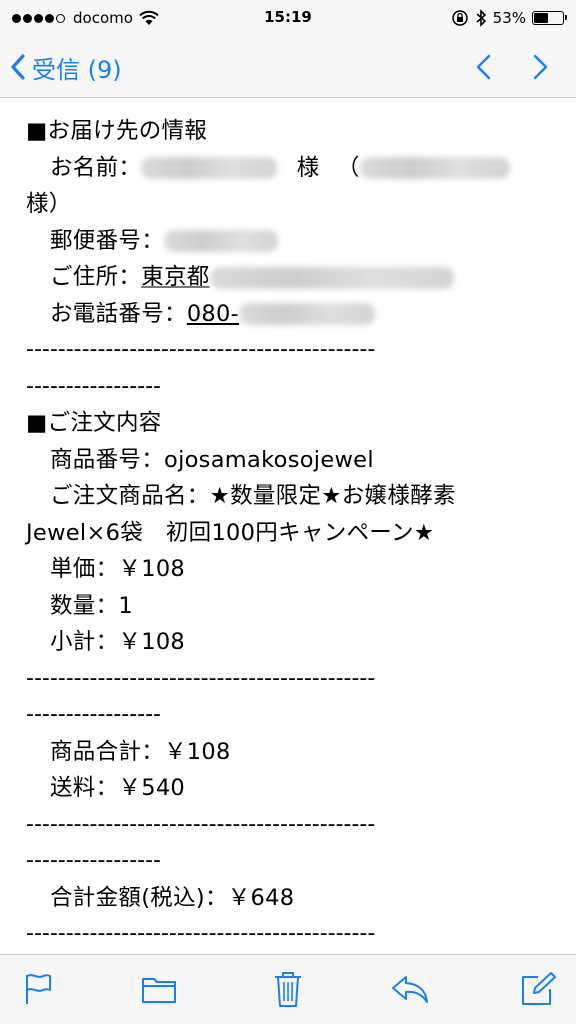  I want to click on redacted-name-kana, so click(434, 168).